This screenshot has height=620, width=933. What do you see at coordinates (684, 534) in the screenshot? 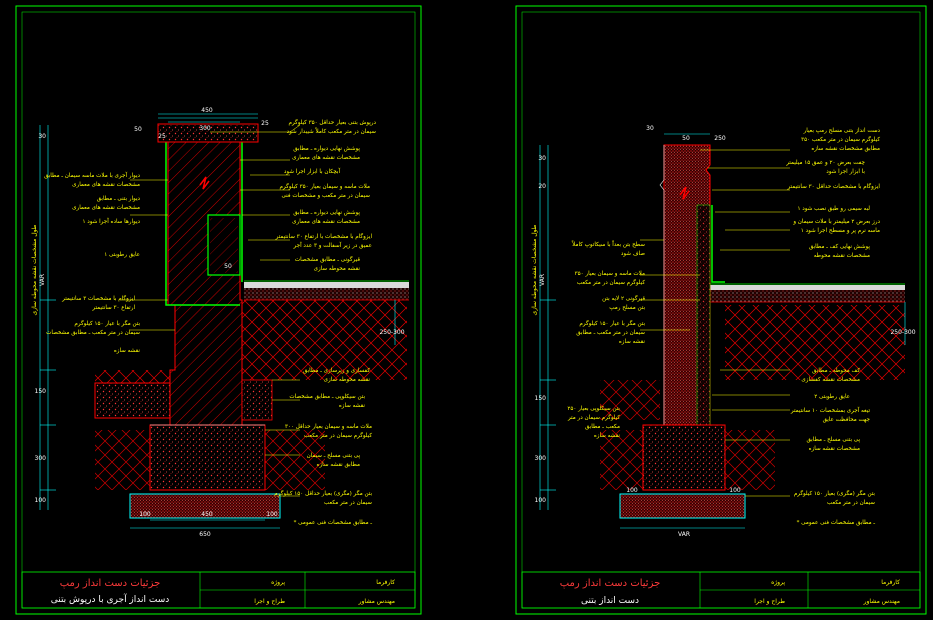
I see `dim-r-bottom-1: VAR` at bounding box center [684, 534].